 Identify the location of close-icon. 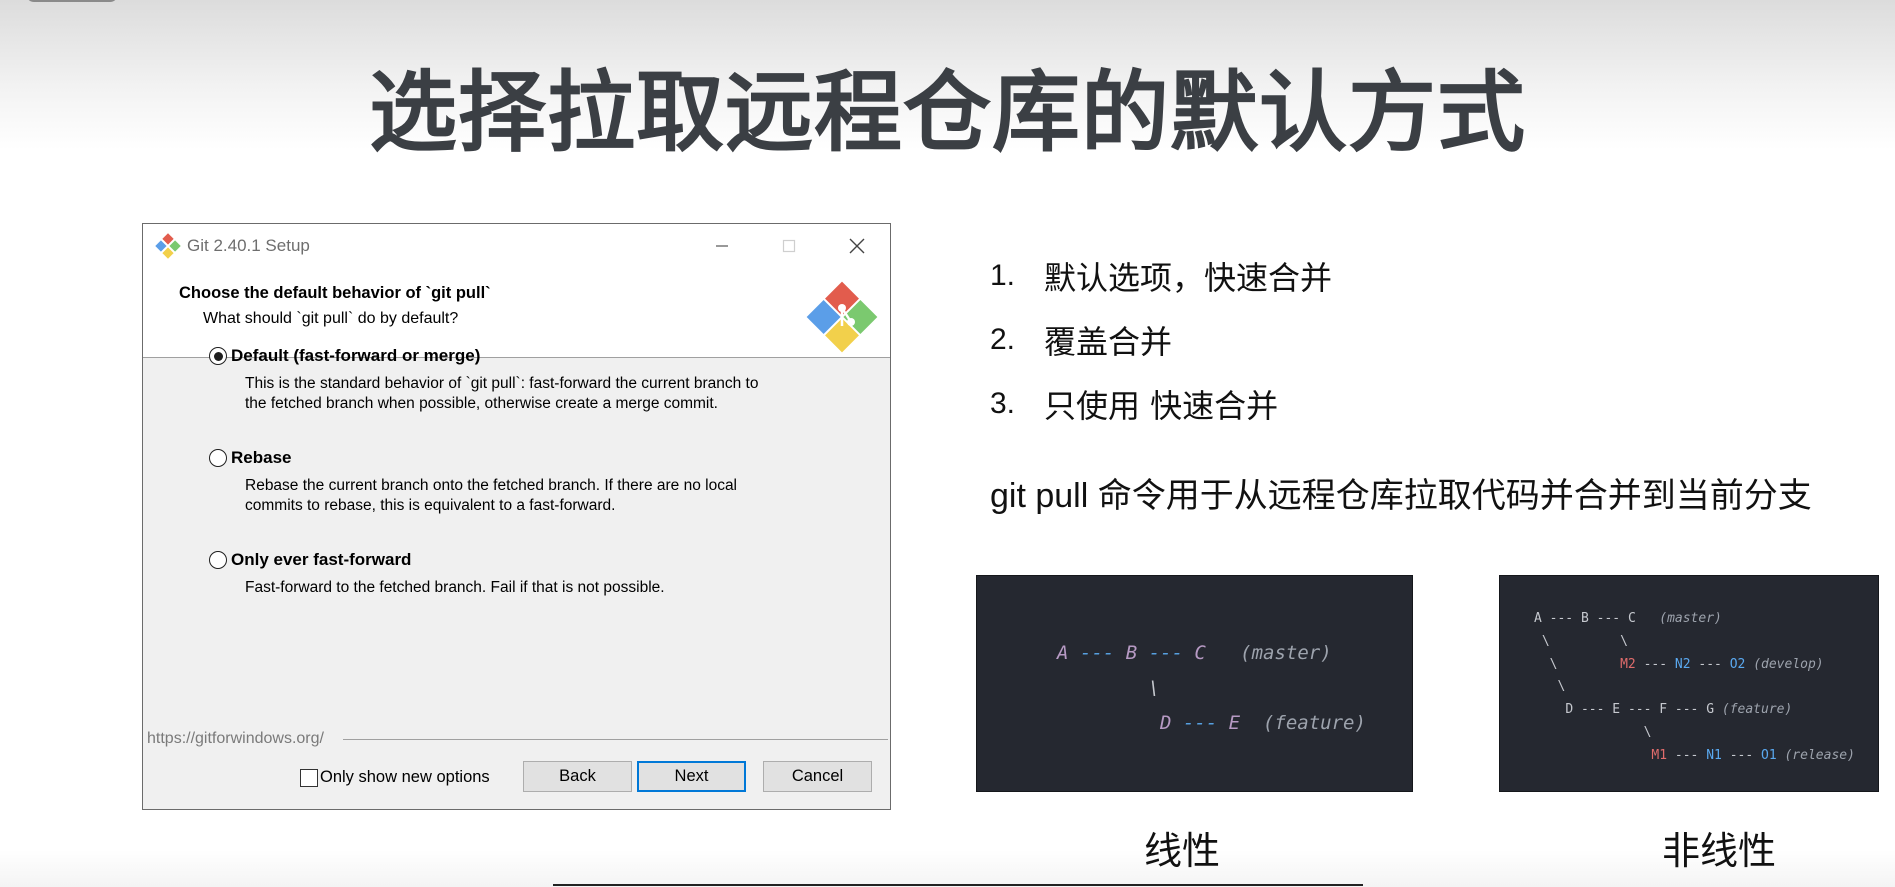
(856, 246).